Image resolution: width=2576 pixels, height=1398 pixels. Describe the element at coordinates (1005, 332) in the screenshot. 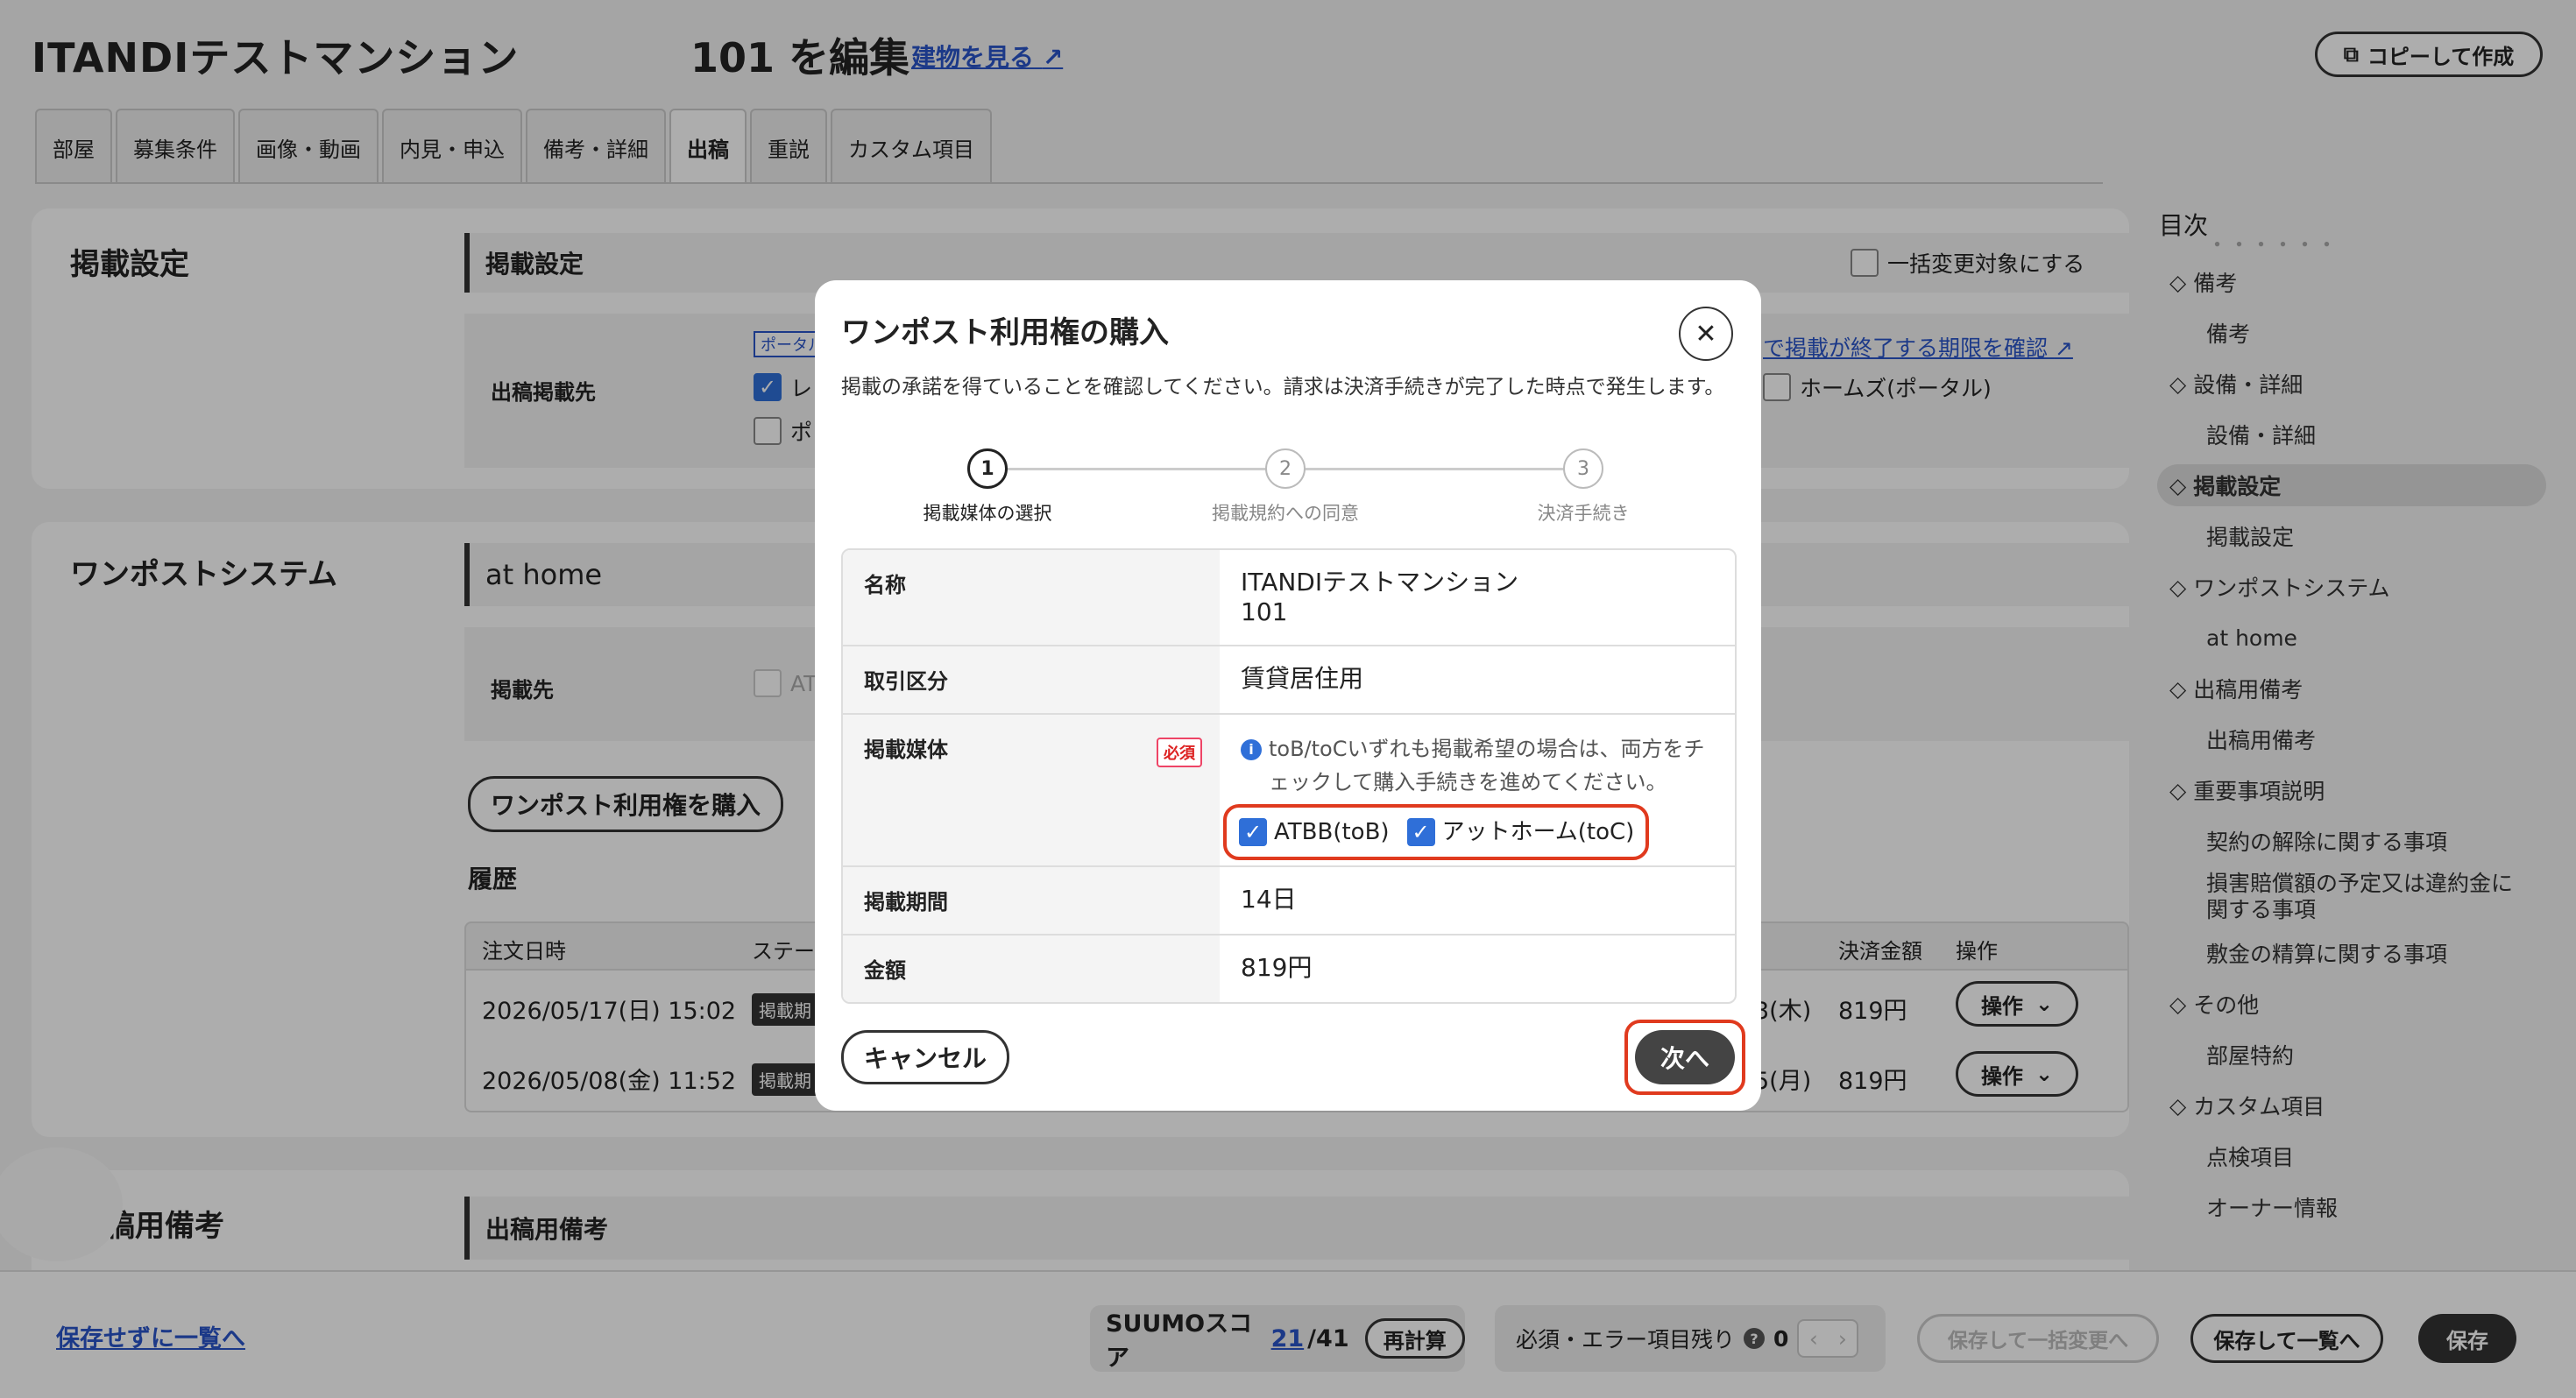

I see `modal-title: ワンポスト利用権の購入` at that location.